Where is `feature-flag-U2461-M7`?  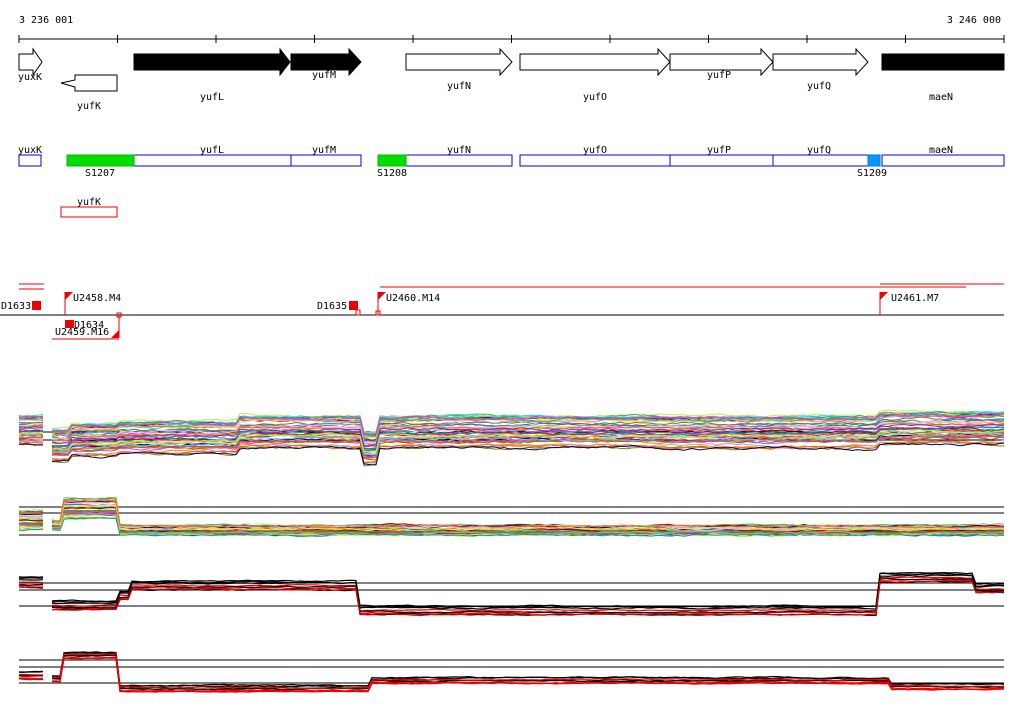
feature-flag-U2461-M7 is located at coordinates (884, 296).